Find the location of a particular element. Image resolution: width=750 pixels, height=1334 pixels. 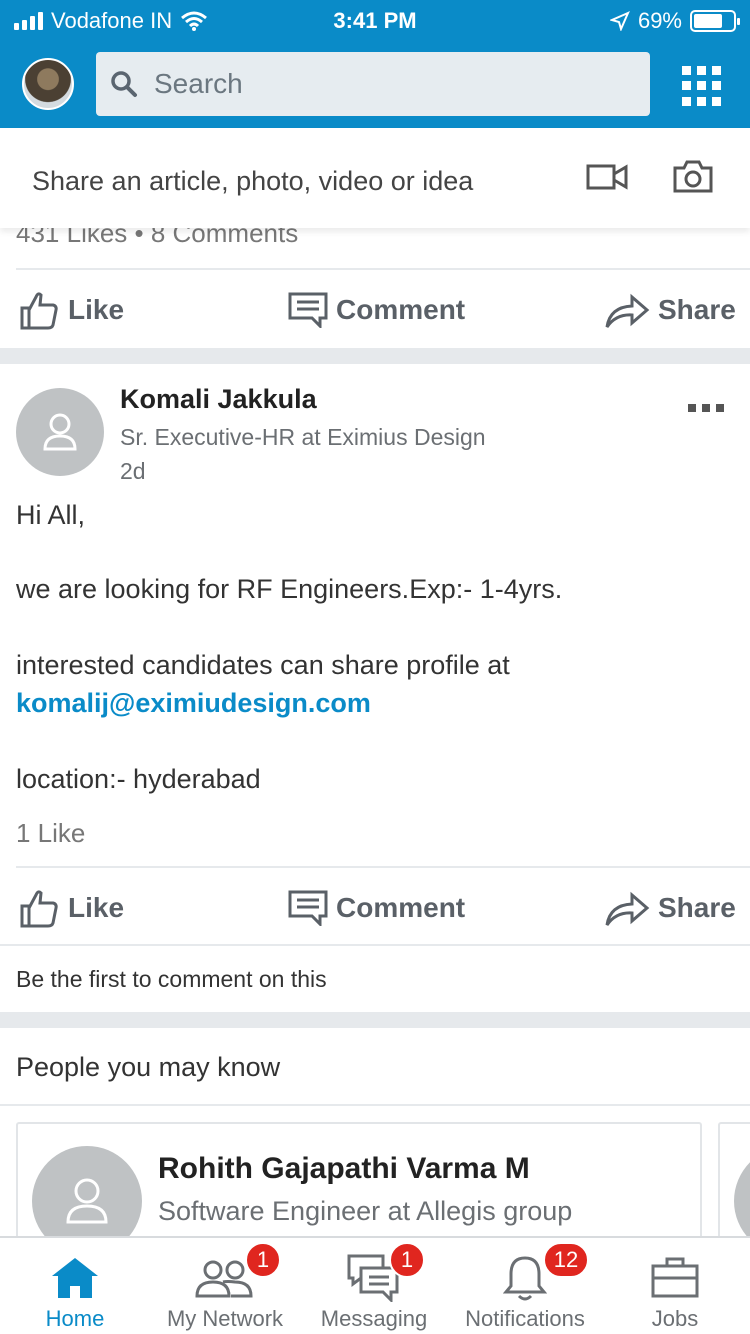

bell-icon: 12 is located at coordinates (546, 1272).